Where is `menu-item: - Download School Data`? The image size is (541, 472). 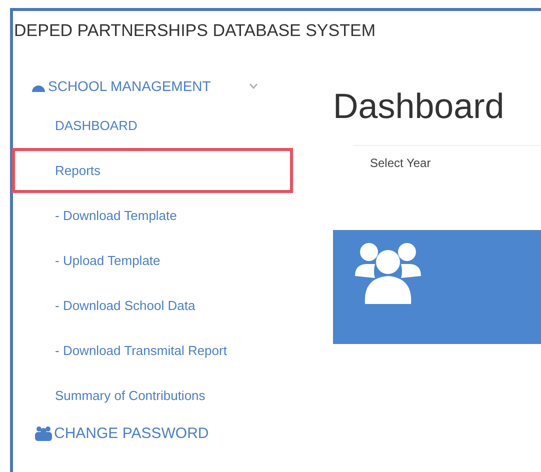
menu-item: - Download School Data is located at coordinates (152, 305).